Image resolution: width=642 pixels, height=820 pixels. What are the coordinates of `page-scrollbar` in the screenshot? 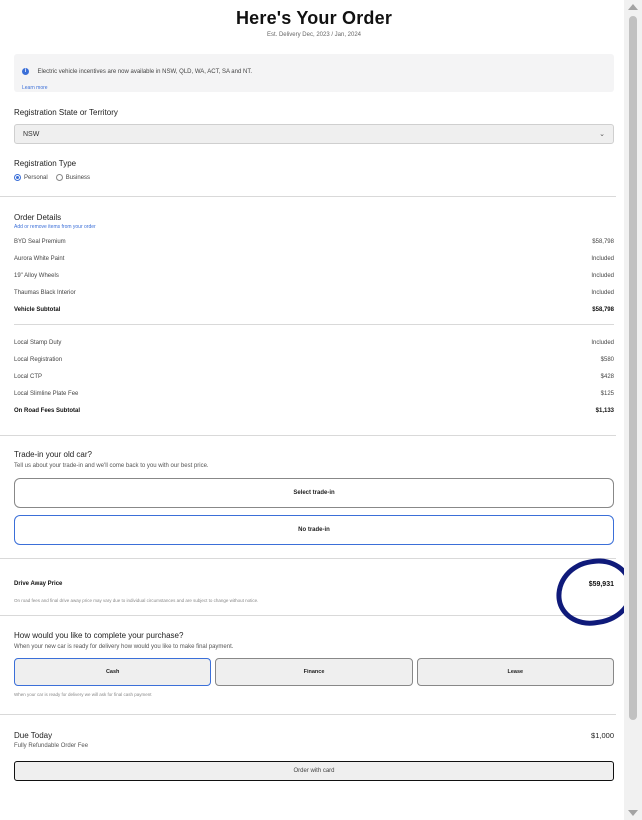 It's located at (633, 410).